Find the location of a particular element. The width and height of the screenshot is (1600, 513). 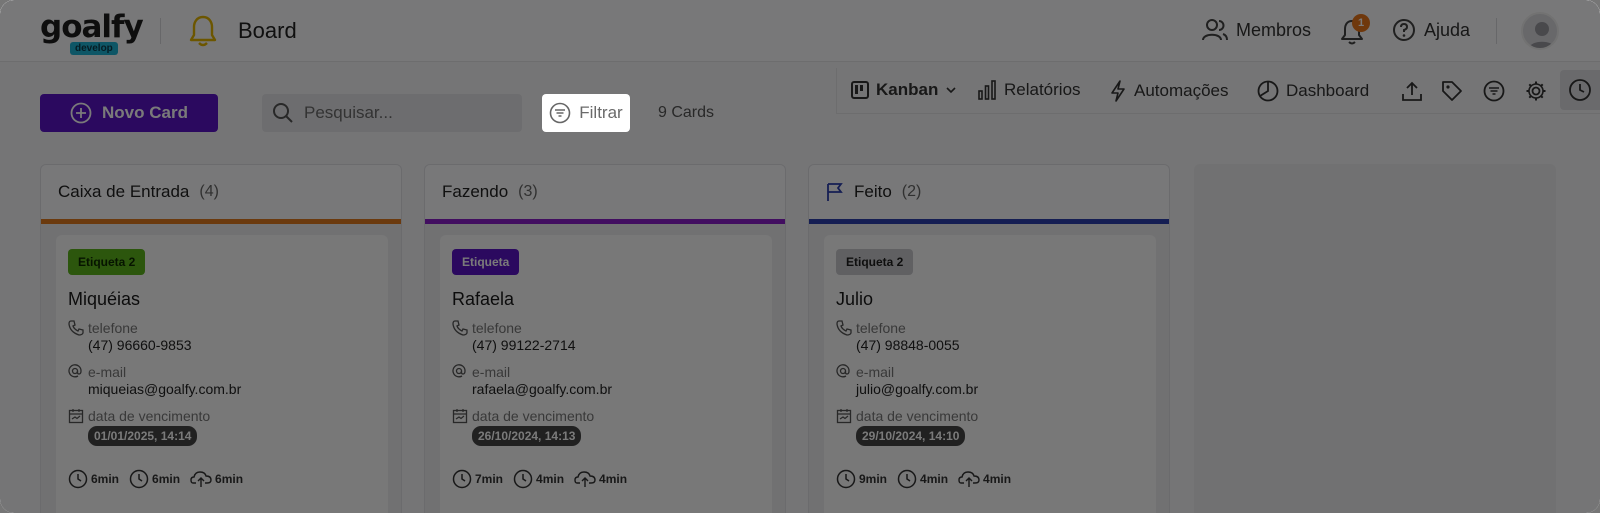

due-date-value: 26/10/2024, 14:13 is located at coordinates (527, 436).